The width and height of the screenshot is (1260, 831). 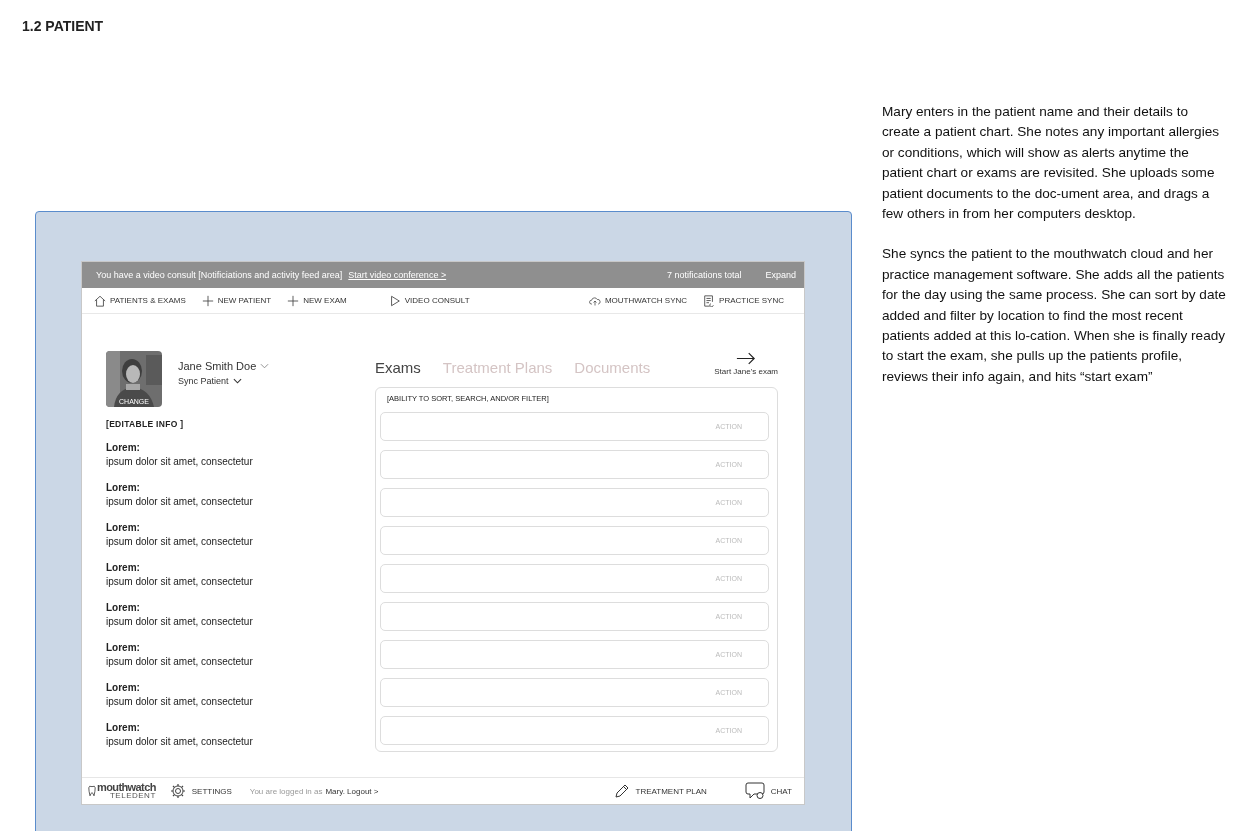 What do you see at coordinates (177, 791) in the screenshot?
I see `gear-icon` at bounding box center [177, 791].